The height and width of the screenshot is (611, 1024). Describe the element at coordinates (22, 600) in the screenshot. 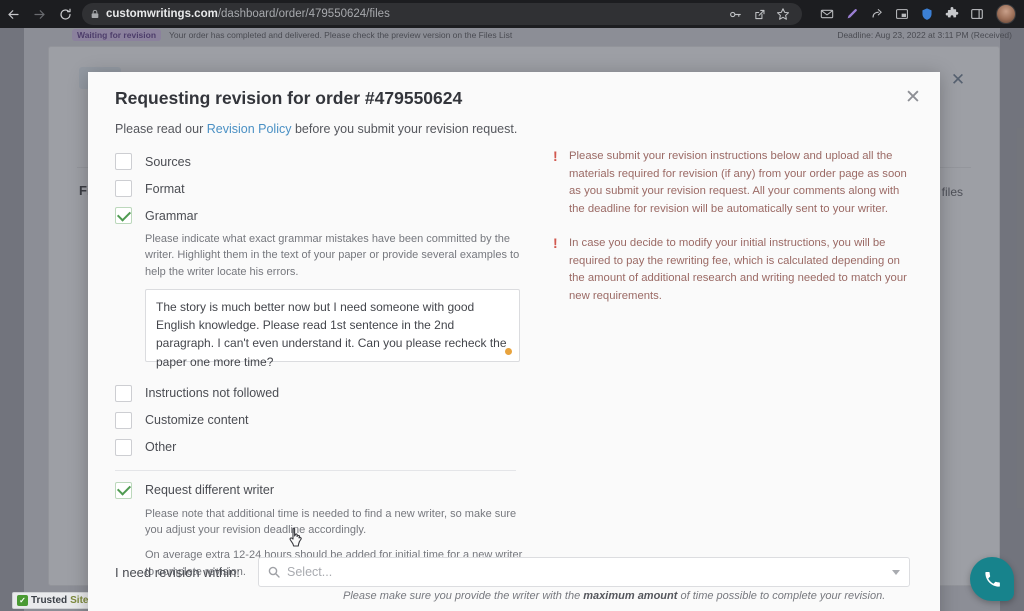

I see `check-icon: ✓` at that location.